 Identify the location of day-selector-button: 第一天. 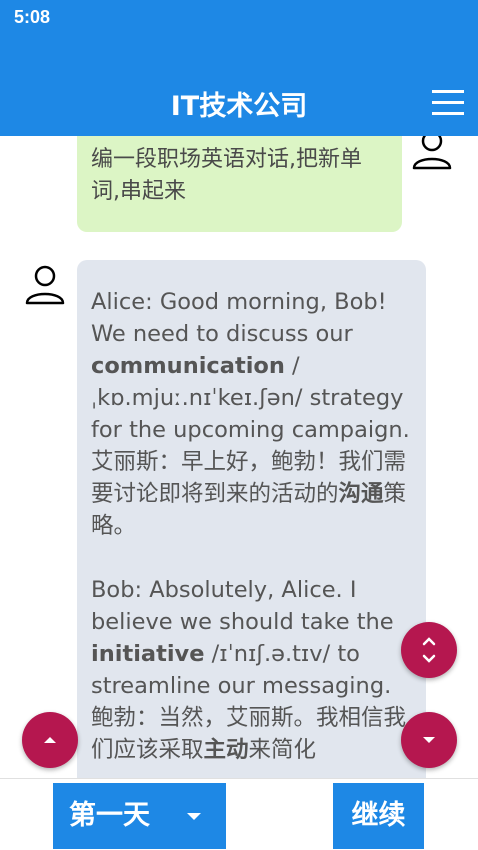
(139, 816).